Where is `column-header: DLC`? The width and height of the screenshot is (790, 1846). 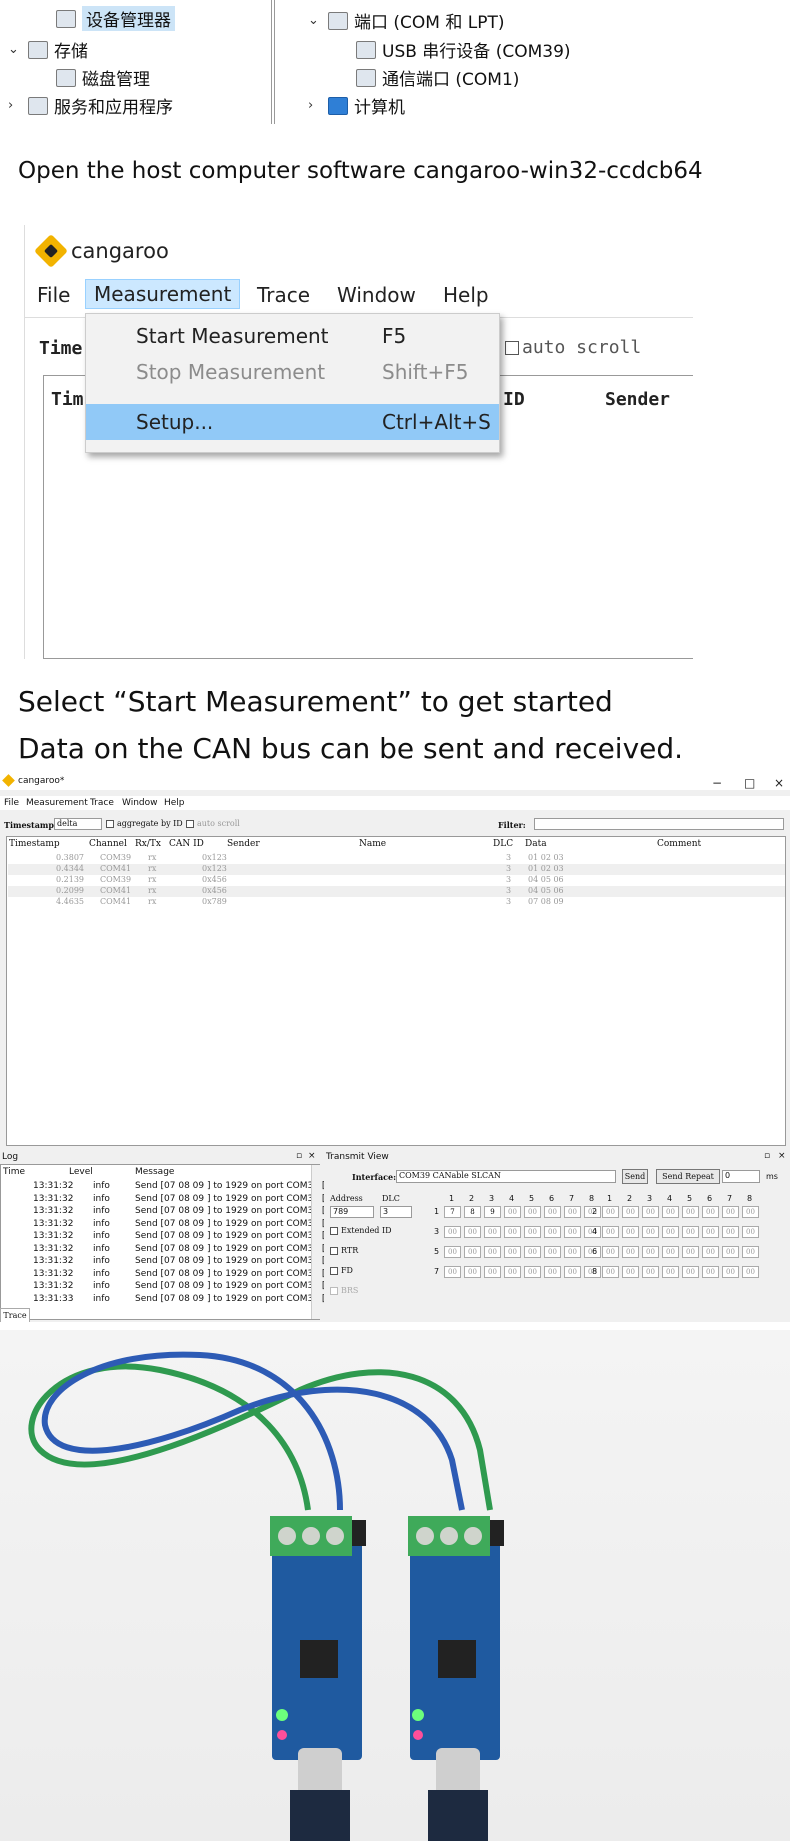
column-header: DLC is located at coordinates (503, 844).